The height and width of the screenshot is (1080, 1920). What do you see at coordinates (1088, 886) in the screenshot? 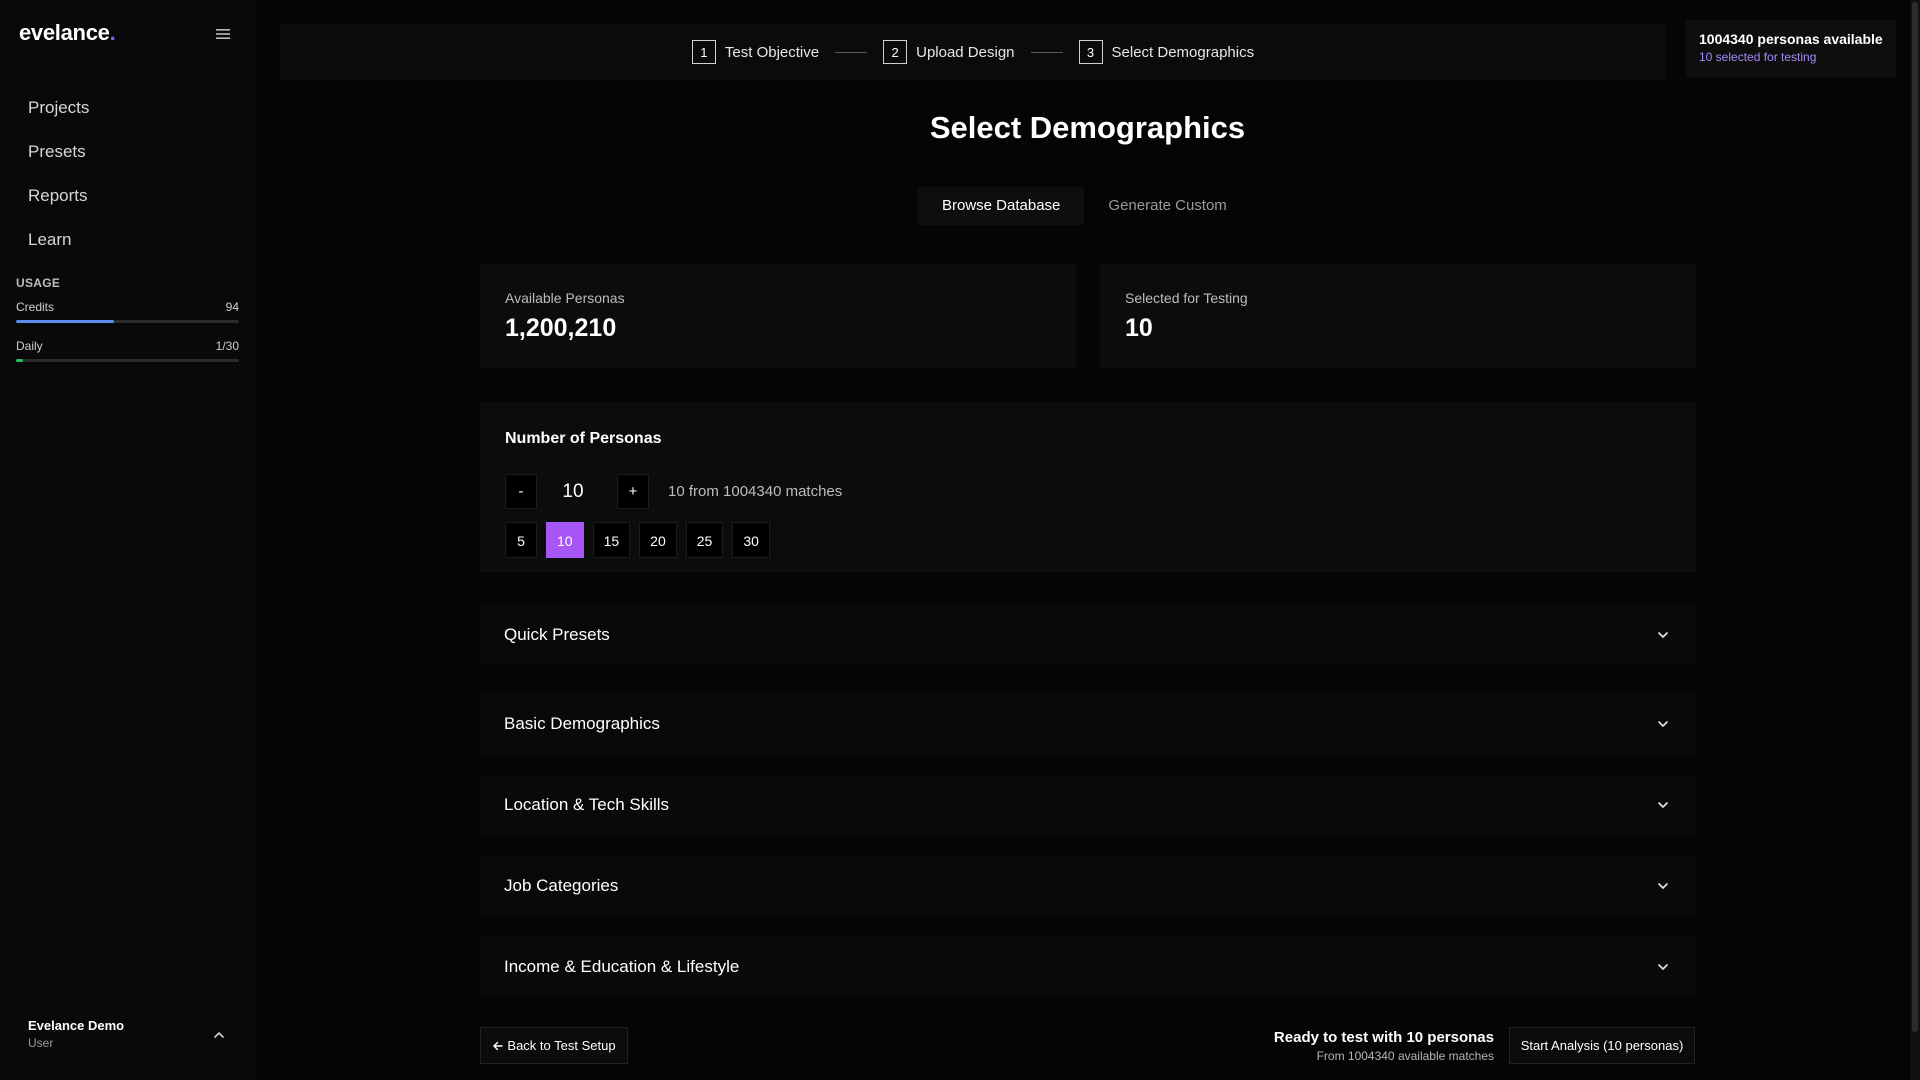
I see `accordion-job-categories: Job Categories` at bounding box center [1088, 886].